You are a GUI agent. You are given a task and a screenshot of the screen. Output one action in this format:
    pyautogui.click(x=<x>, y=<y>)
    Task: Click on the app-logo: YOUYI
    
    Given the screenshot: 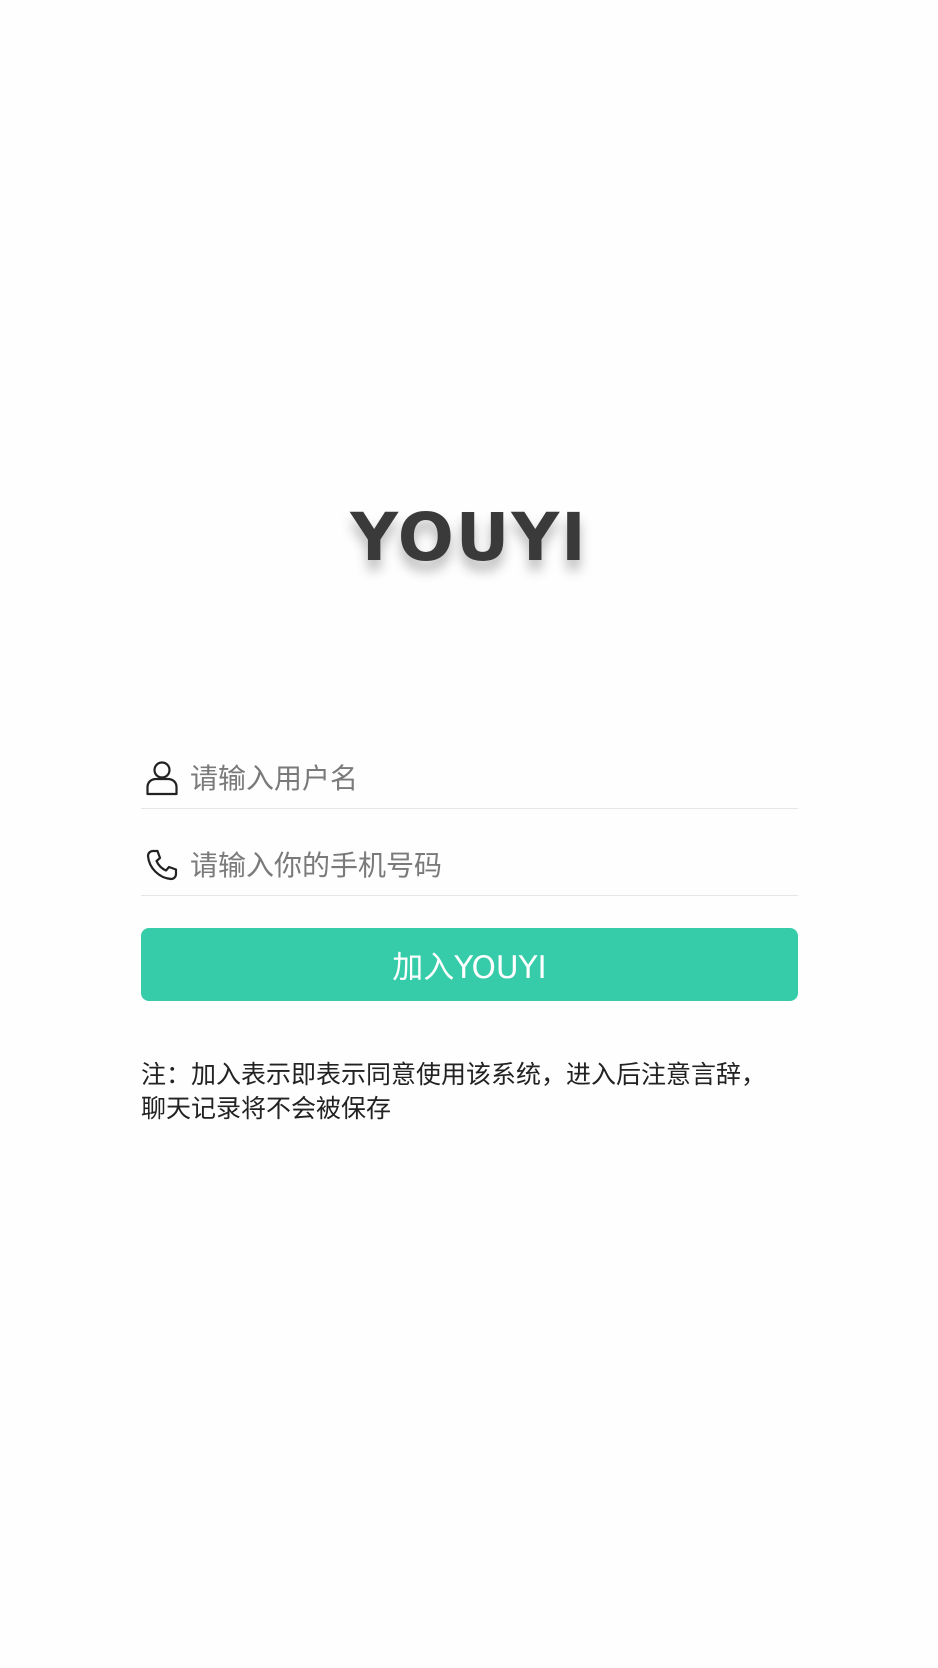 What is the action you would take?
    pyautogui.click(x=469, y=537)
    